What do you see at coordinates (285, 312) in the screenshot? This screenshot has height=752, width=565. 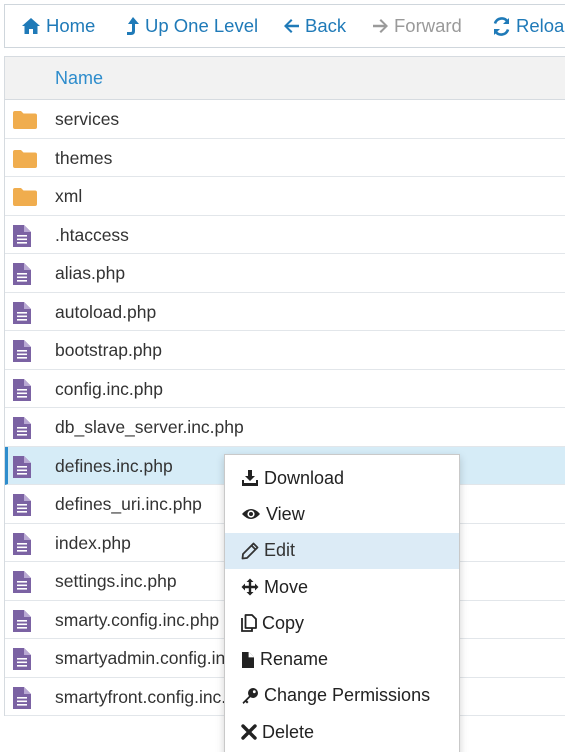 I see `table-row: autoload.php` at bounding box center [285, 312].